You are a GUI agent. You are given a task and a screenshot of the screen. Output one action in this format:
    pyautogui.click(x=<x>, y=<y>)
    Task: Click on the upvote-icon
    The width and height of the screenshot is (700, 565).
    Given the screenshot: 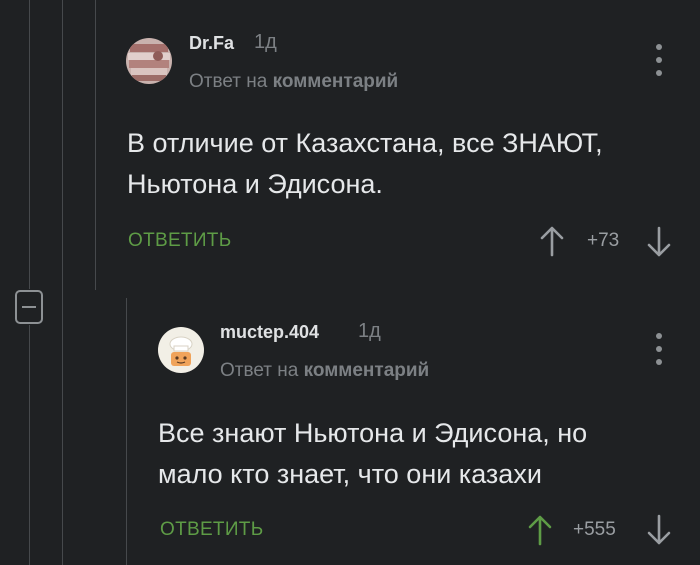 What is the action you would take?
    pyautogui.click(x=540, y=530)
    